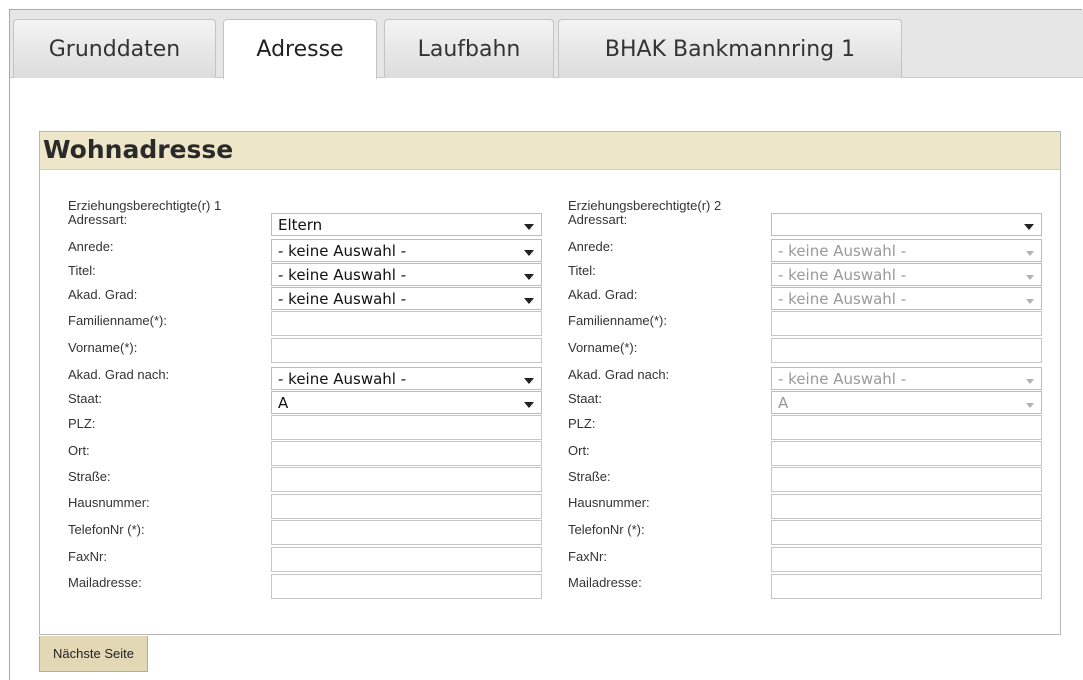 The image size is (1083, 680). What do you see at coordinates (585, 398) in the screenshot?
I see `g2-label-staat: Staat:` at bounding box center [585, 398].